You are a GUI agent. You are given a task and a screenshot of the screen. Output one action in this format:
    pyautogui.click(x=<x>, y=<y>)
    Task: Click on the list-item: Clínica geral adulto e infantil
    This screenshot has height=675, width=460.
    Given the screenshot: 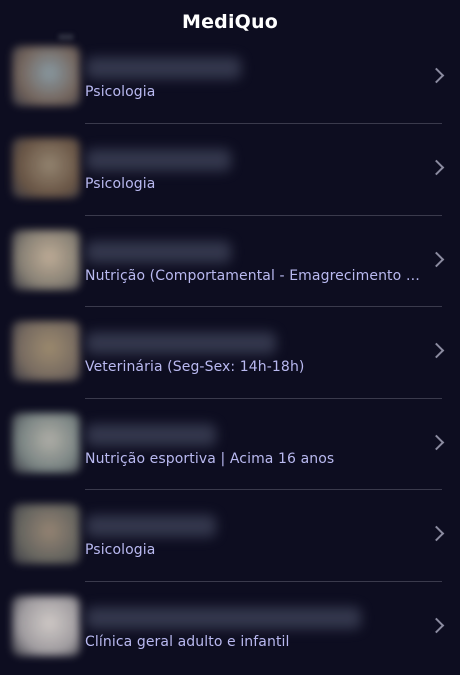 What is the action you would take?
    pyautogui.click(x=230, y=628)
    